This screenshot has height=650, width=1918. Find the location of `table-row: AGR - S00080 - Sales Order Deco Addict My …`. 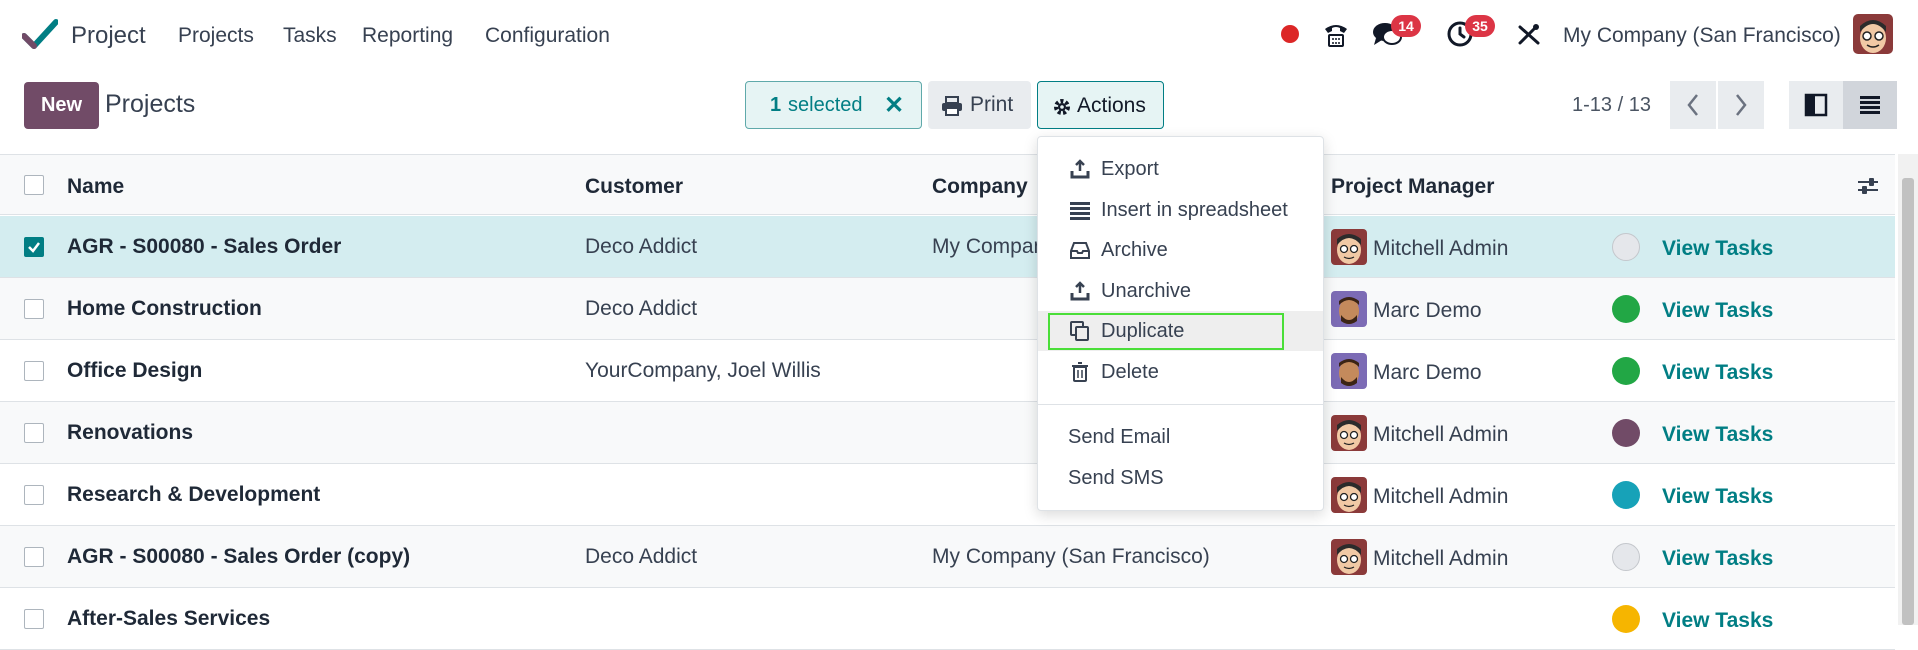

table-row: AGR - S00080 - Sales Order Deco Addict My … is located at coordinates (947, 247).